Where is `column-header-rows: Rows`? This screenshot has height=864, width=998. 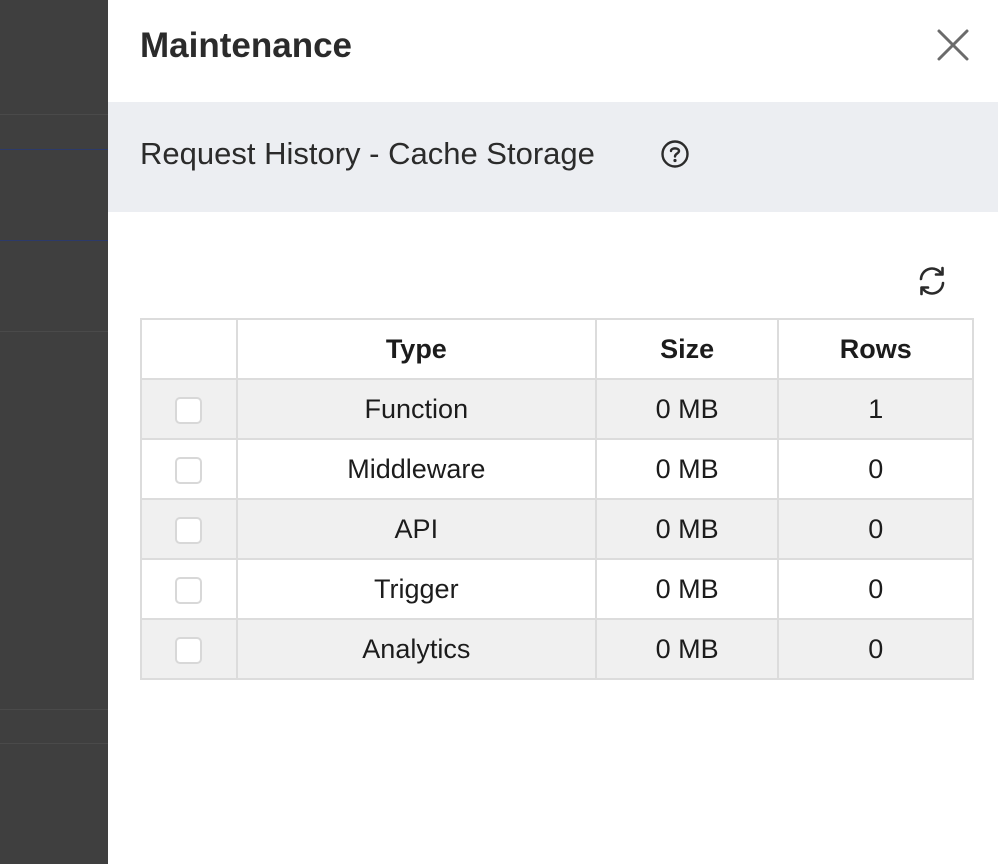 column-header-rows: Rows is located at coordinates (875, 349).